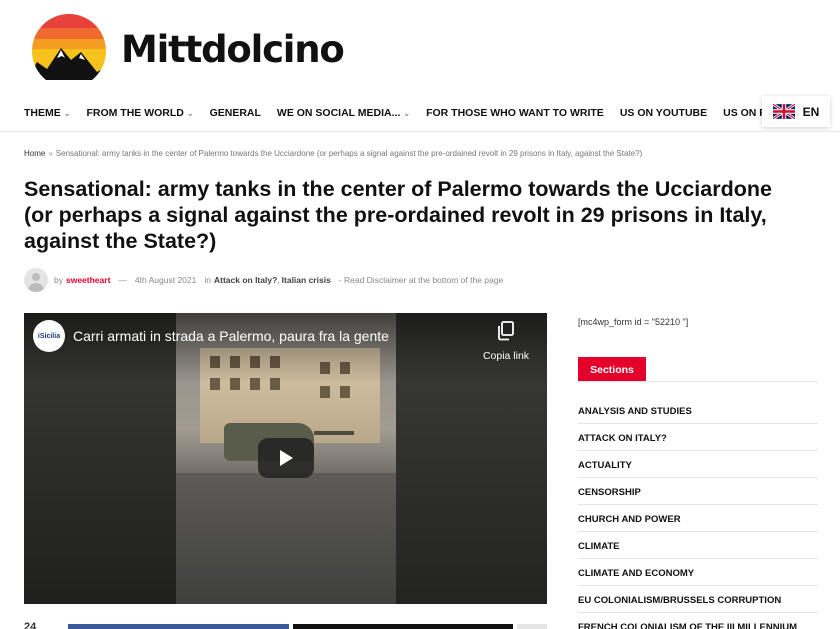  I want to click on newsletter-form-shortcode: [mc4wp_form id = "52210 "], so click(633, 322).